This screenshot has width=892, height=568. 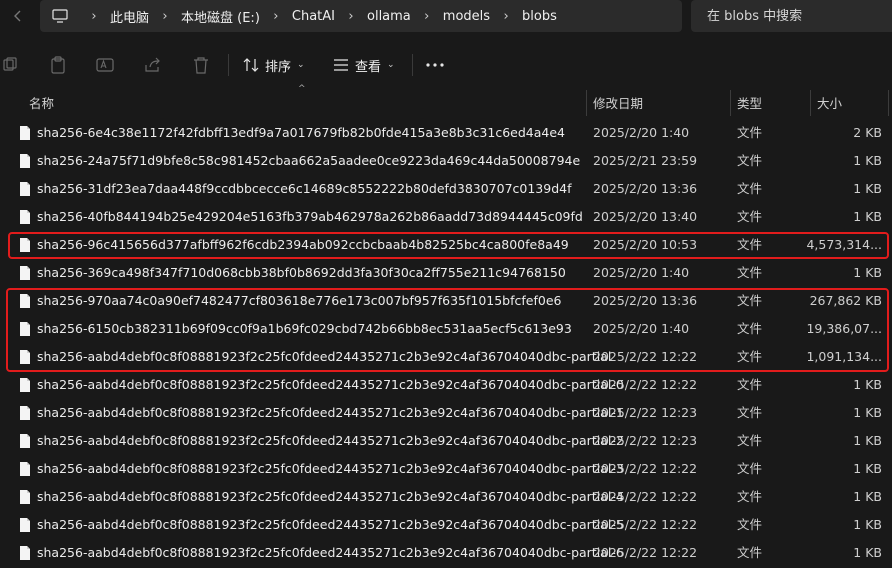 I want to click on command-bar: 排序 ⌄ 查看 ⌄, so click(x=446, y=65).